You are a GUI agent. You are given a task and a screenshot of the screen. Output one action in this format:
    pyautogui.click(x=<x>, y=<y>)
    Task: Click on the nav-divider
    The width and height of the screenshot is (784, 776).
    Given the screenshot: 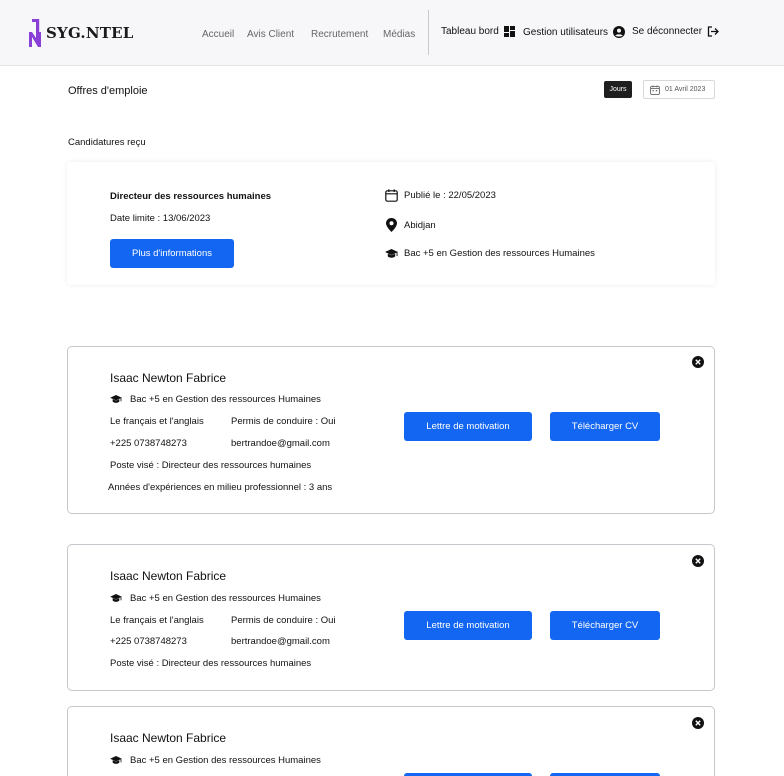 What is the action you would take?
    pyautogui.click(x=428, y=32)
    